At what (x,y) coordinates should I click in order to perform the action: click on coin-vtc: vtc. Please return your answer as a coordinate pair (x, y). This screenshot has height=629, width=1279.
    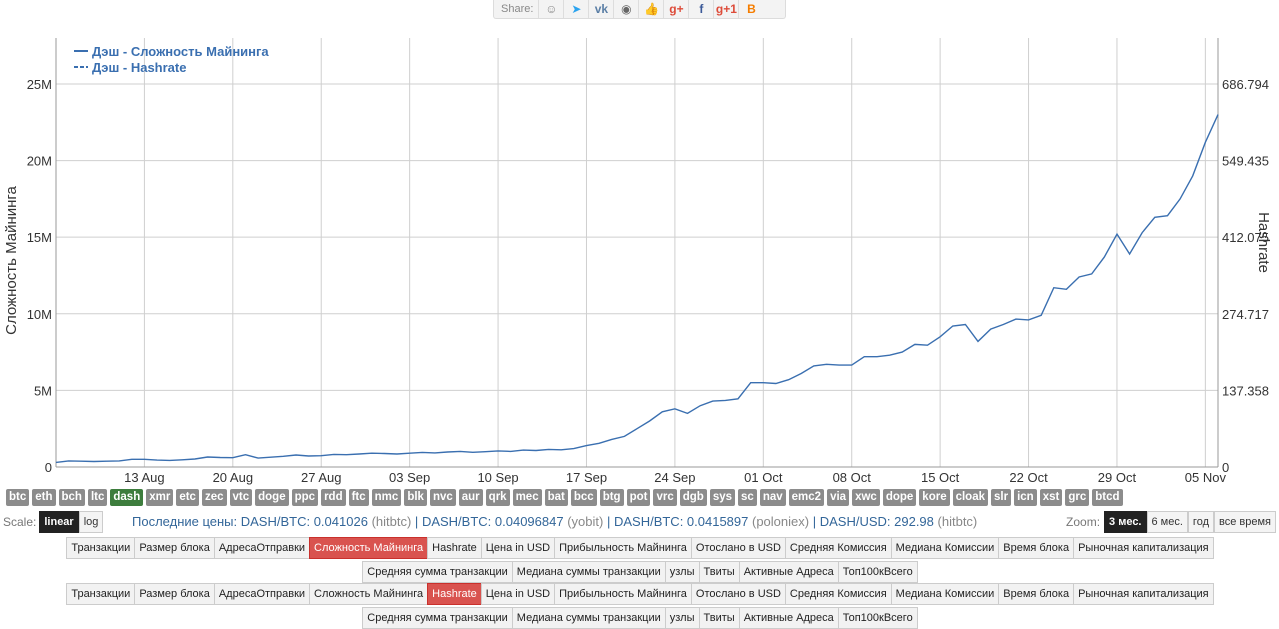
    Looking at the image, I should click on (241, 497).